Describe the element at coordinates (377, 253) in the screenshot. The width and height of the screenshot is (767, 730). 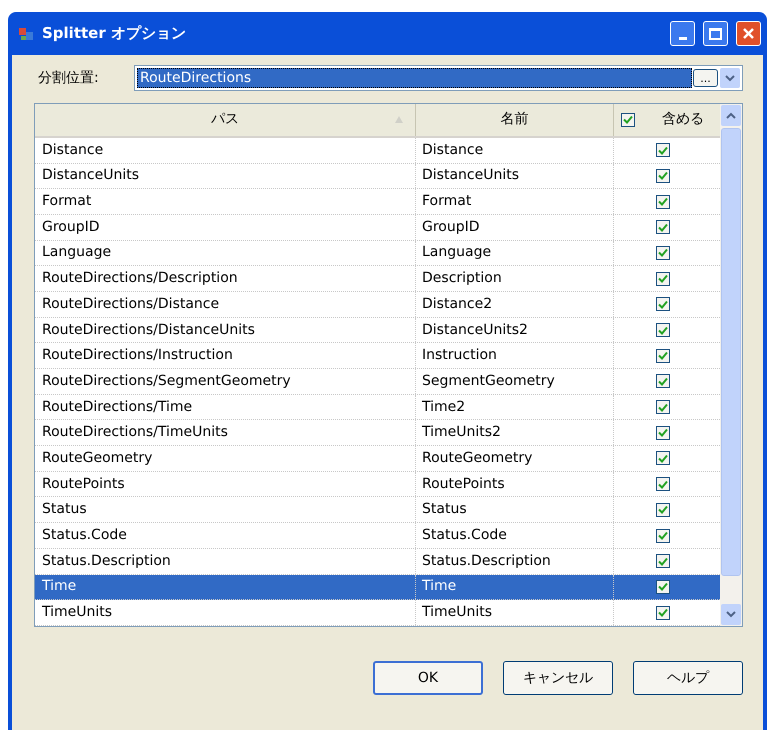
I see `table-row: Language Language` at that location.